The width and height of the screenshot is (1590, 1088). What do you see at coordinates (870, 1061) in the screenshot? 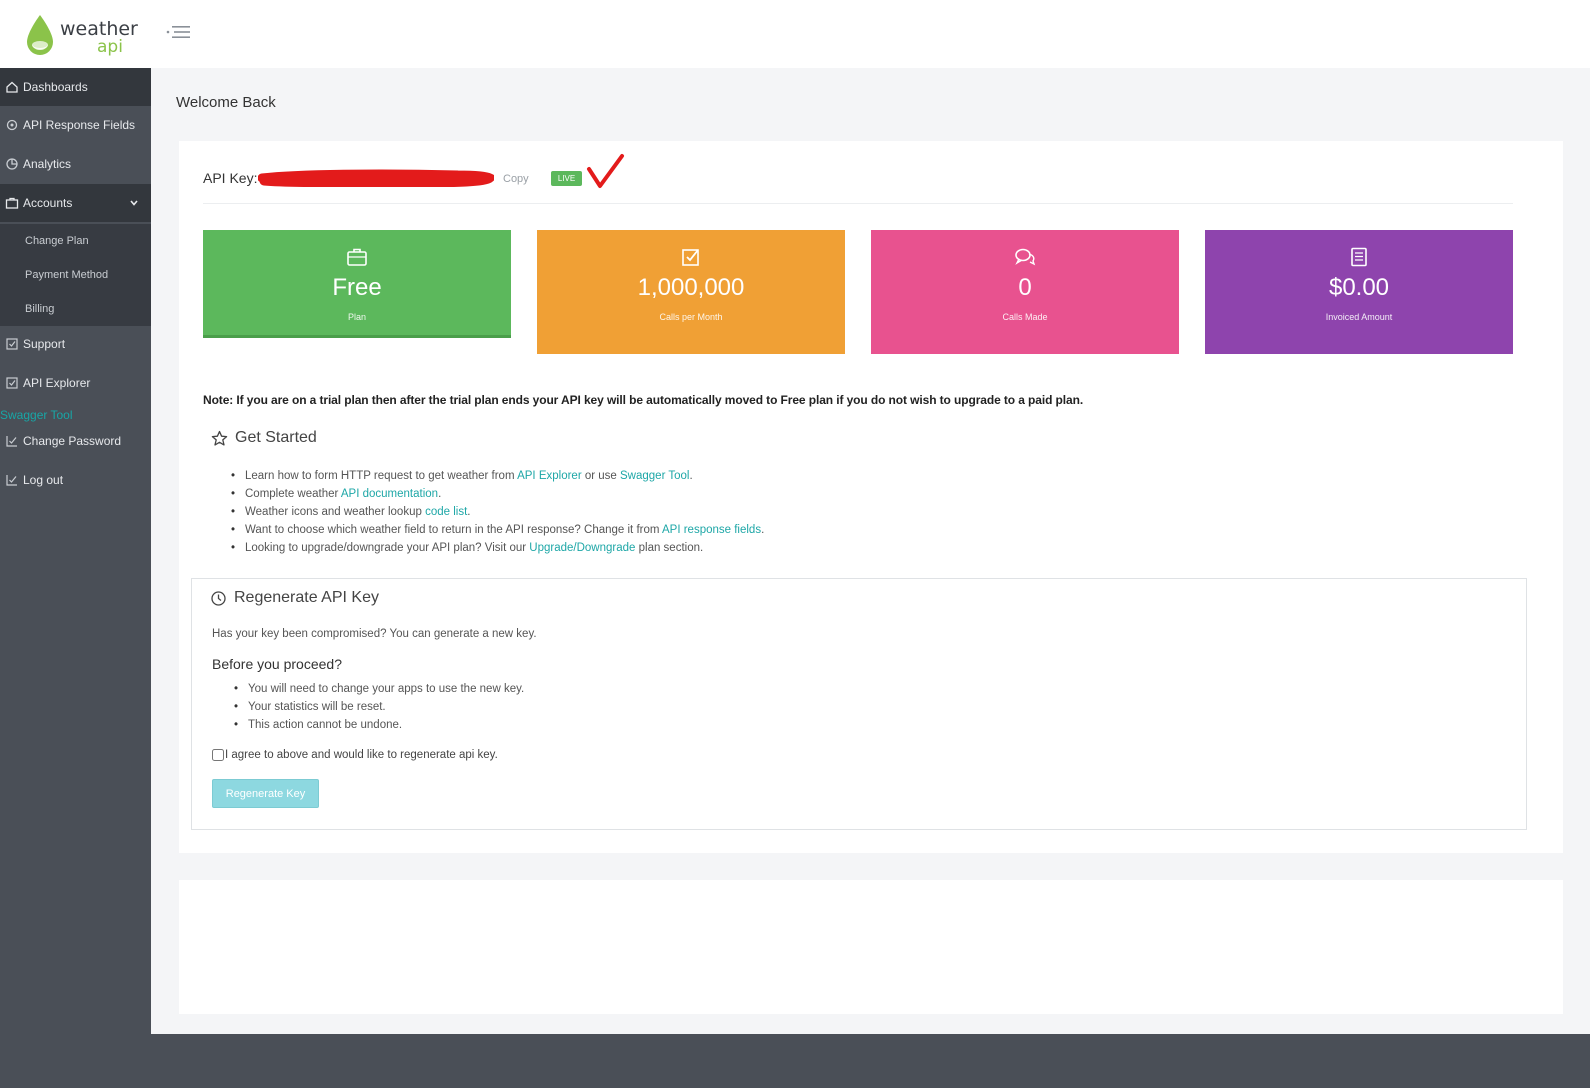
I see `footer-bar` at bounding box center [870, 1061].